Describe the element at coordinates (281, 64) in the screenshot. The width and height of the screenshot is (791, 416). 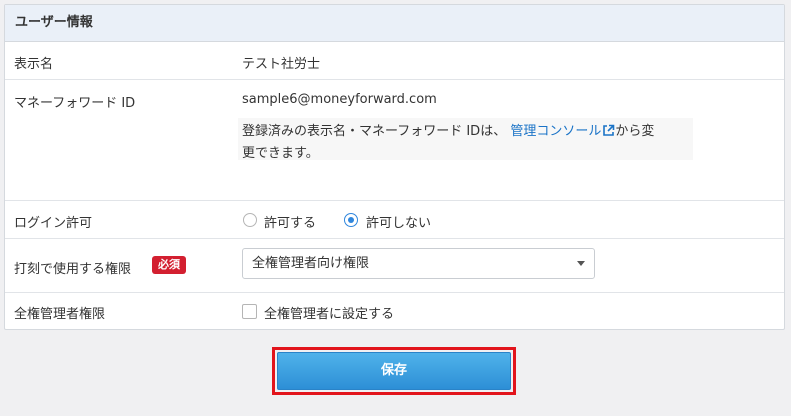
I see `display-name-value: テスト社労士` at that location.